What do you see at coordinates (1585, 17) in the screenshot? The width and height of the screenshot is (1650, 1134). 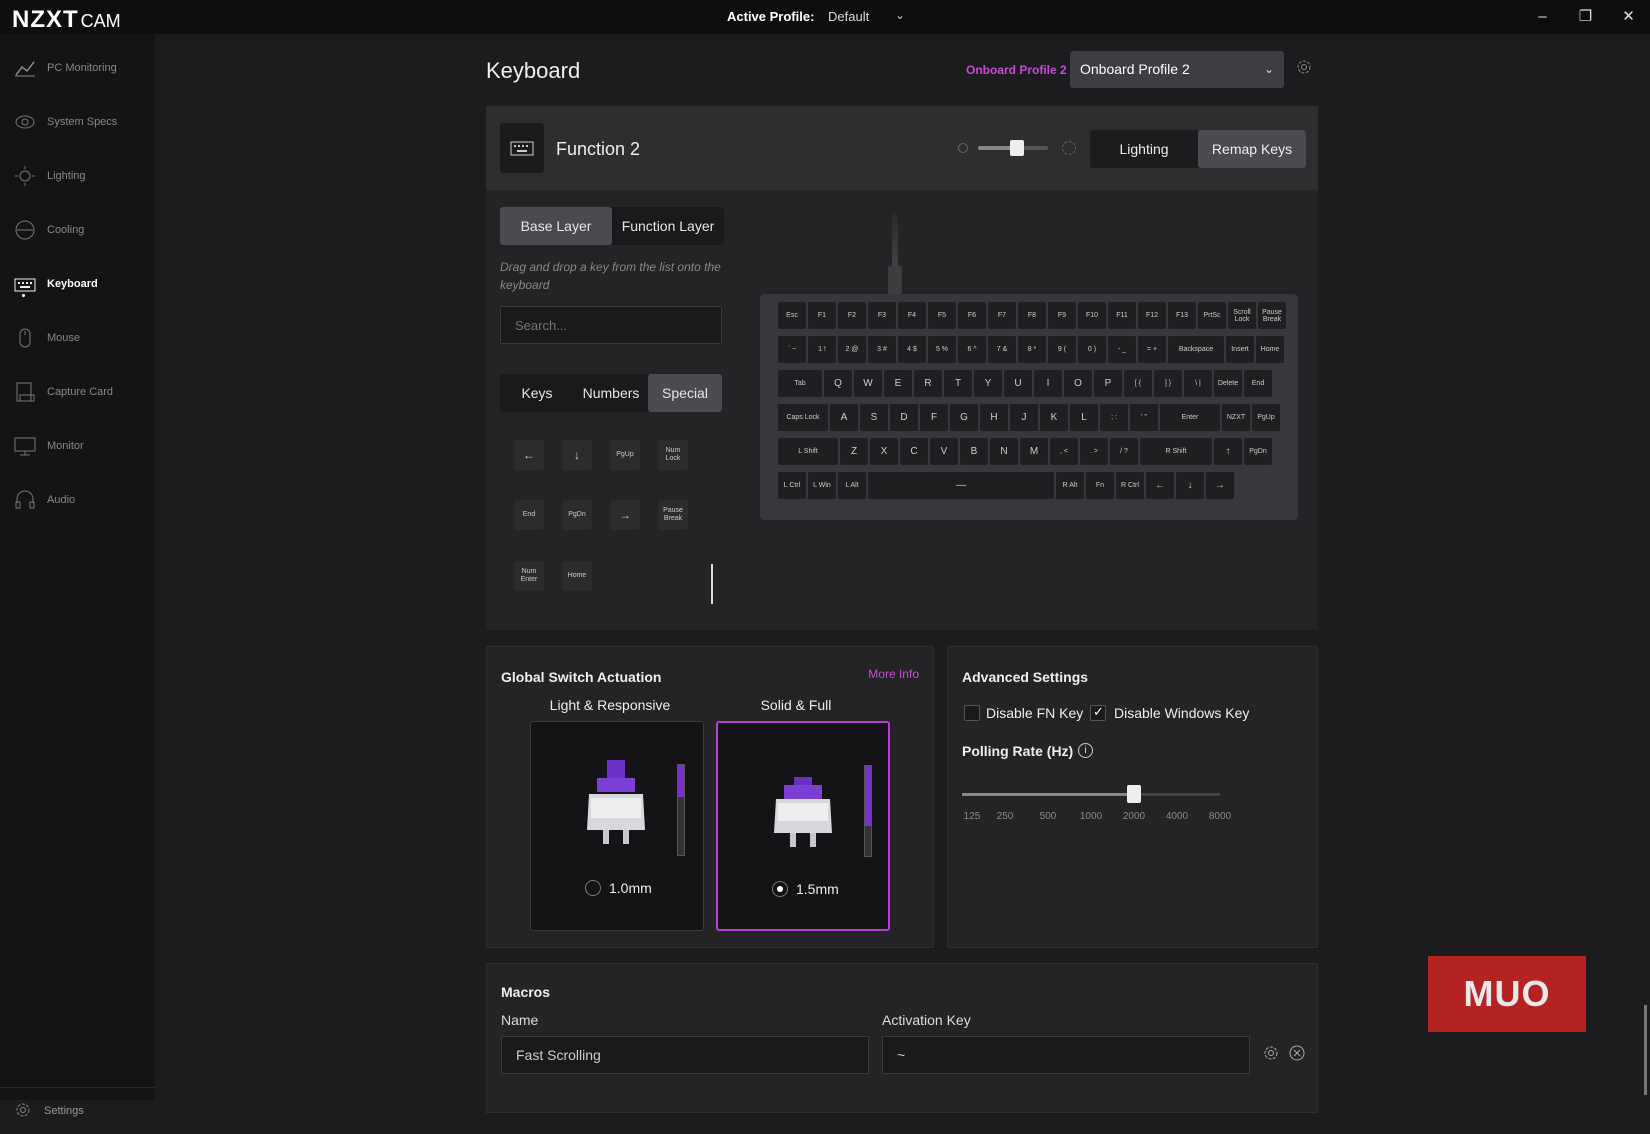 I see `restore-icon: ❐` at bounding box center [1585, 17].